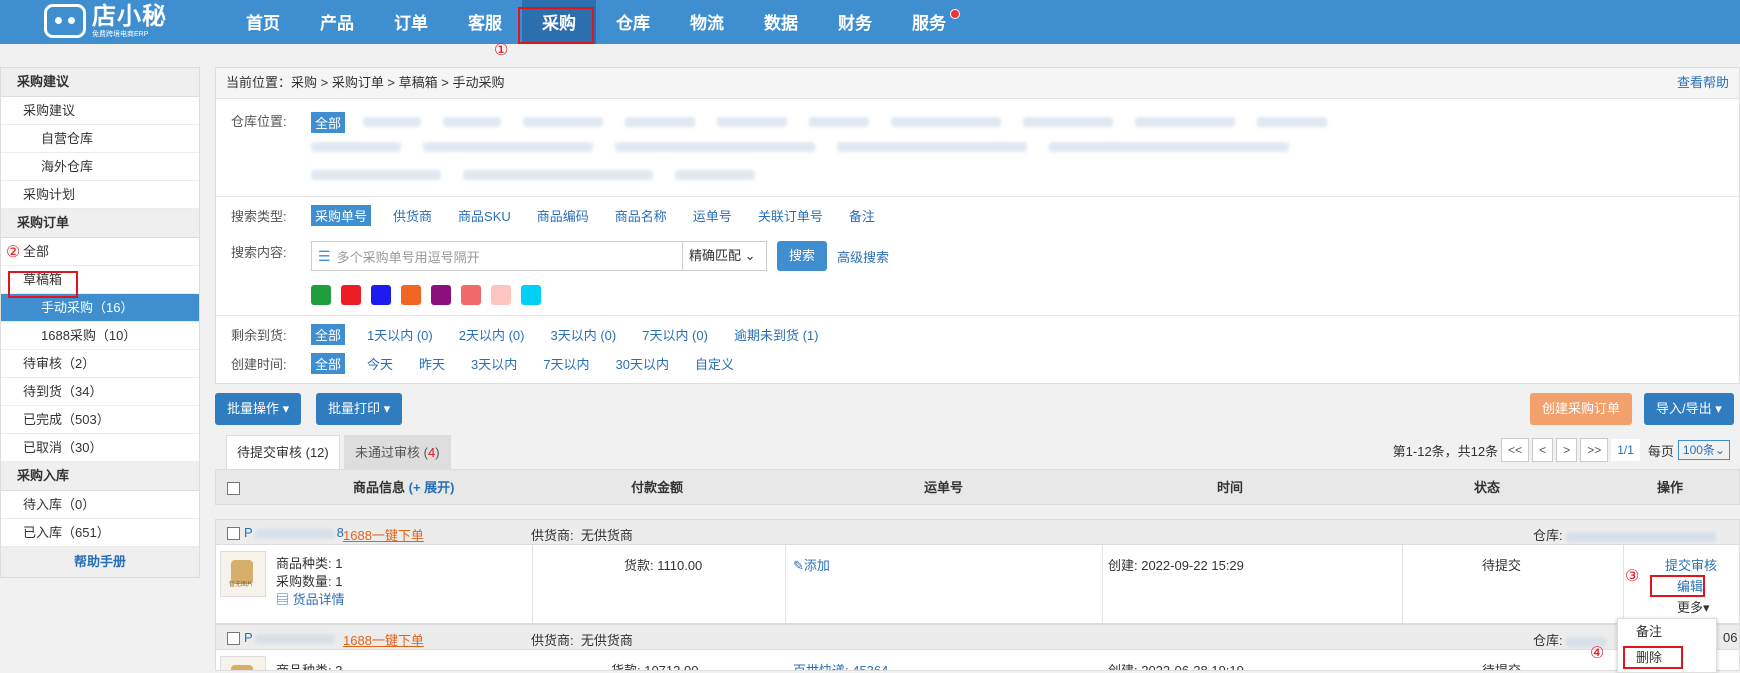  Describe the element at coordinates (100, 167) in the screenshot. I see `sidebar-item-overseas-warehouse: 海外仓库` at that location.